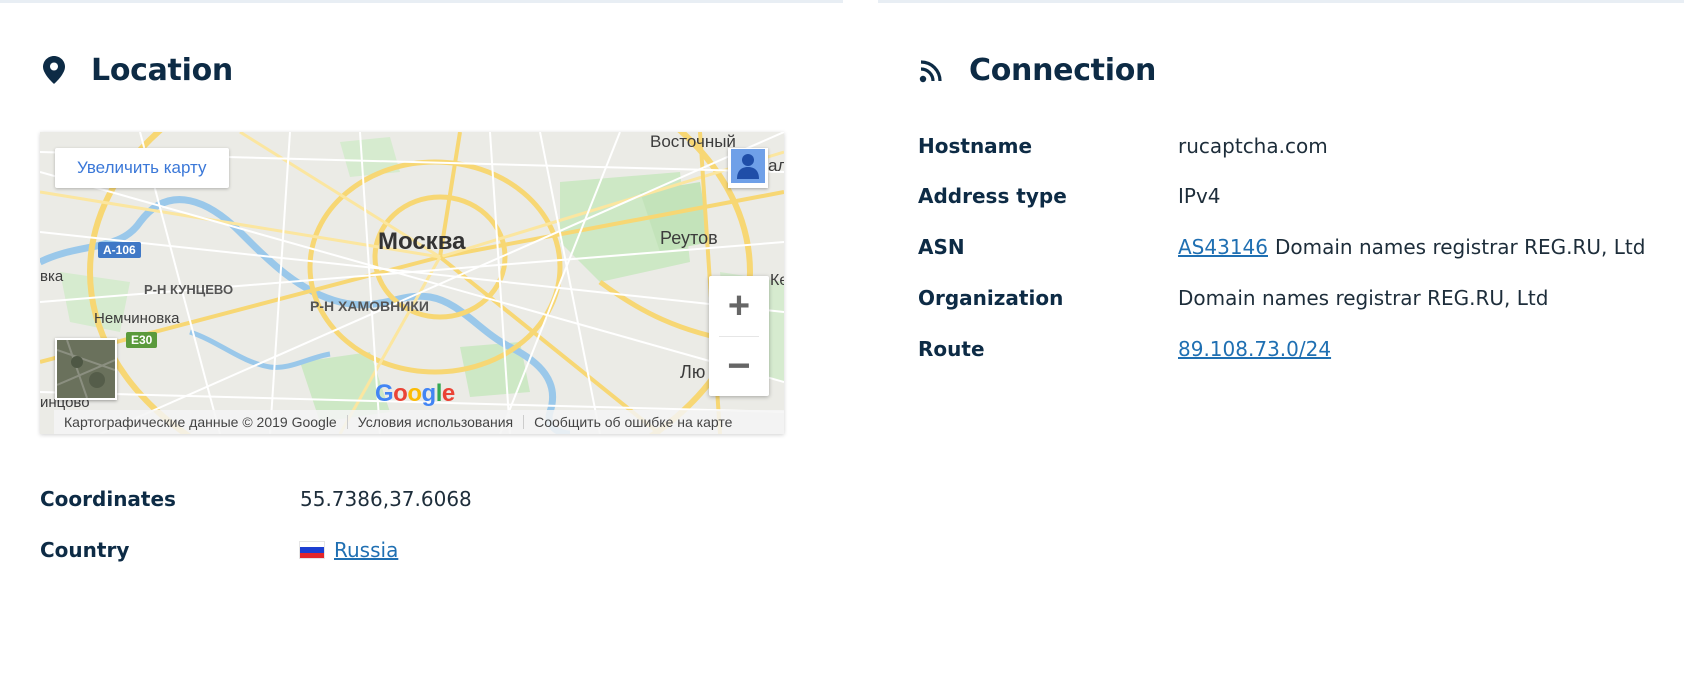  I want to click on address-type-row: Address type IPv4, so click(1069, 196).